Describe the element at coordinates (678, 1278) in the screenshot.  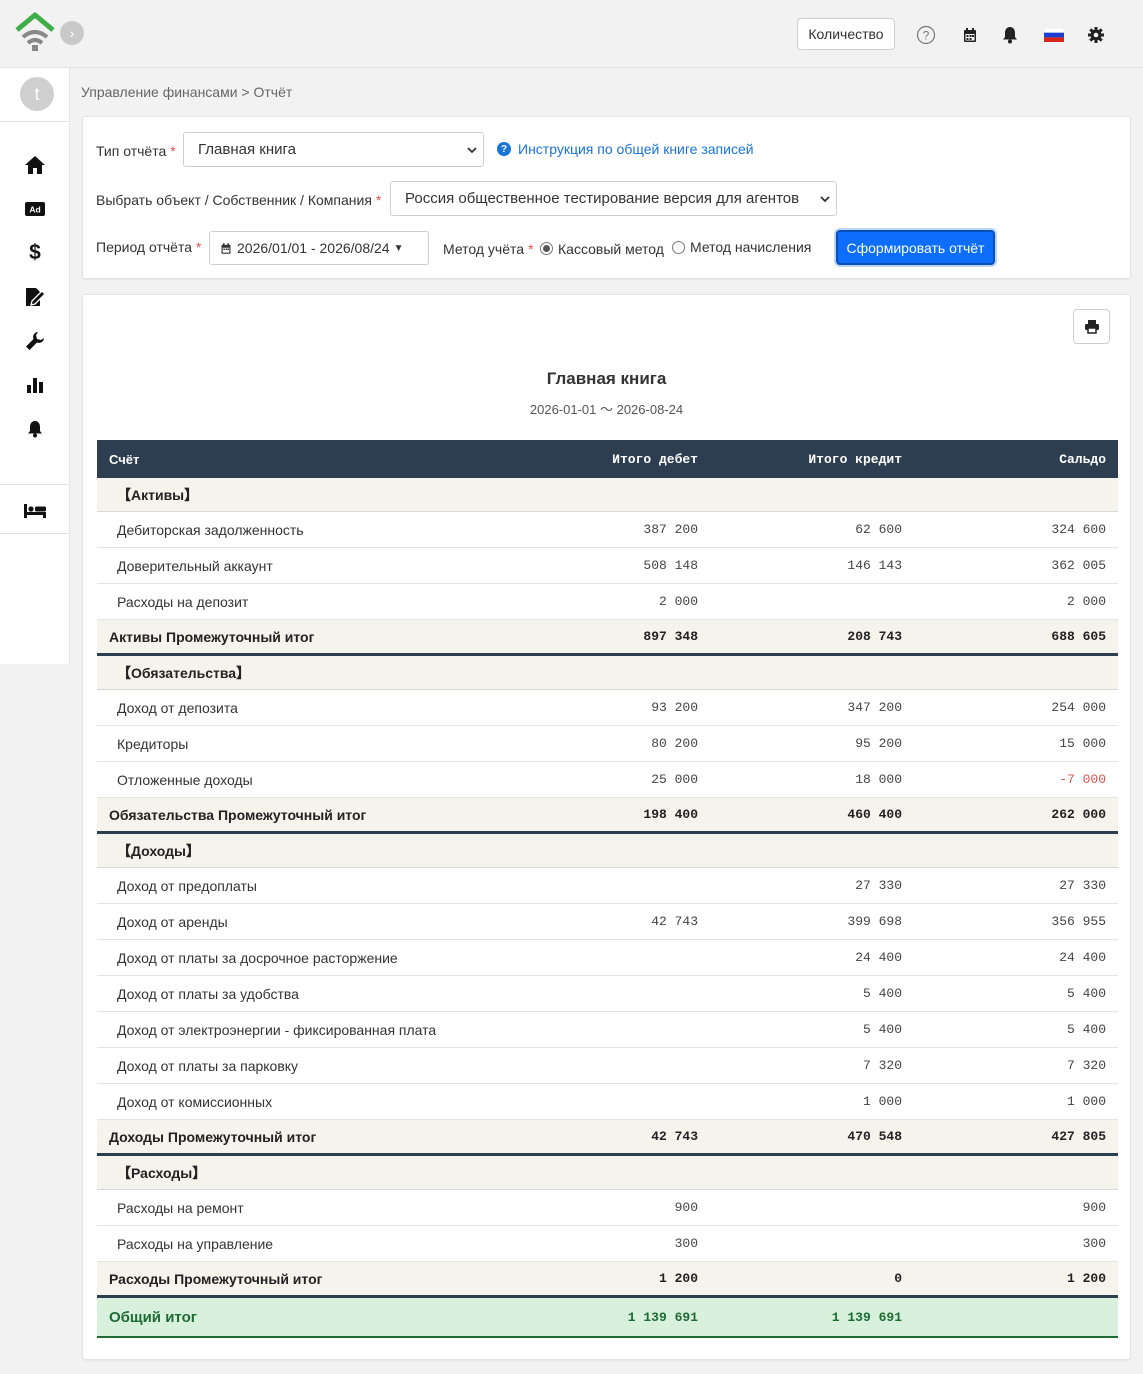
I see `subtotal-debit: 1 200` at that location.